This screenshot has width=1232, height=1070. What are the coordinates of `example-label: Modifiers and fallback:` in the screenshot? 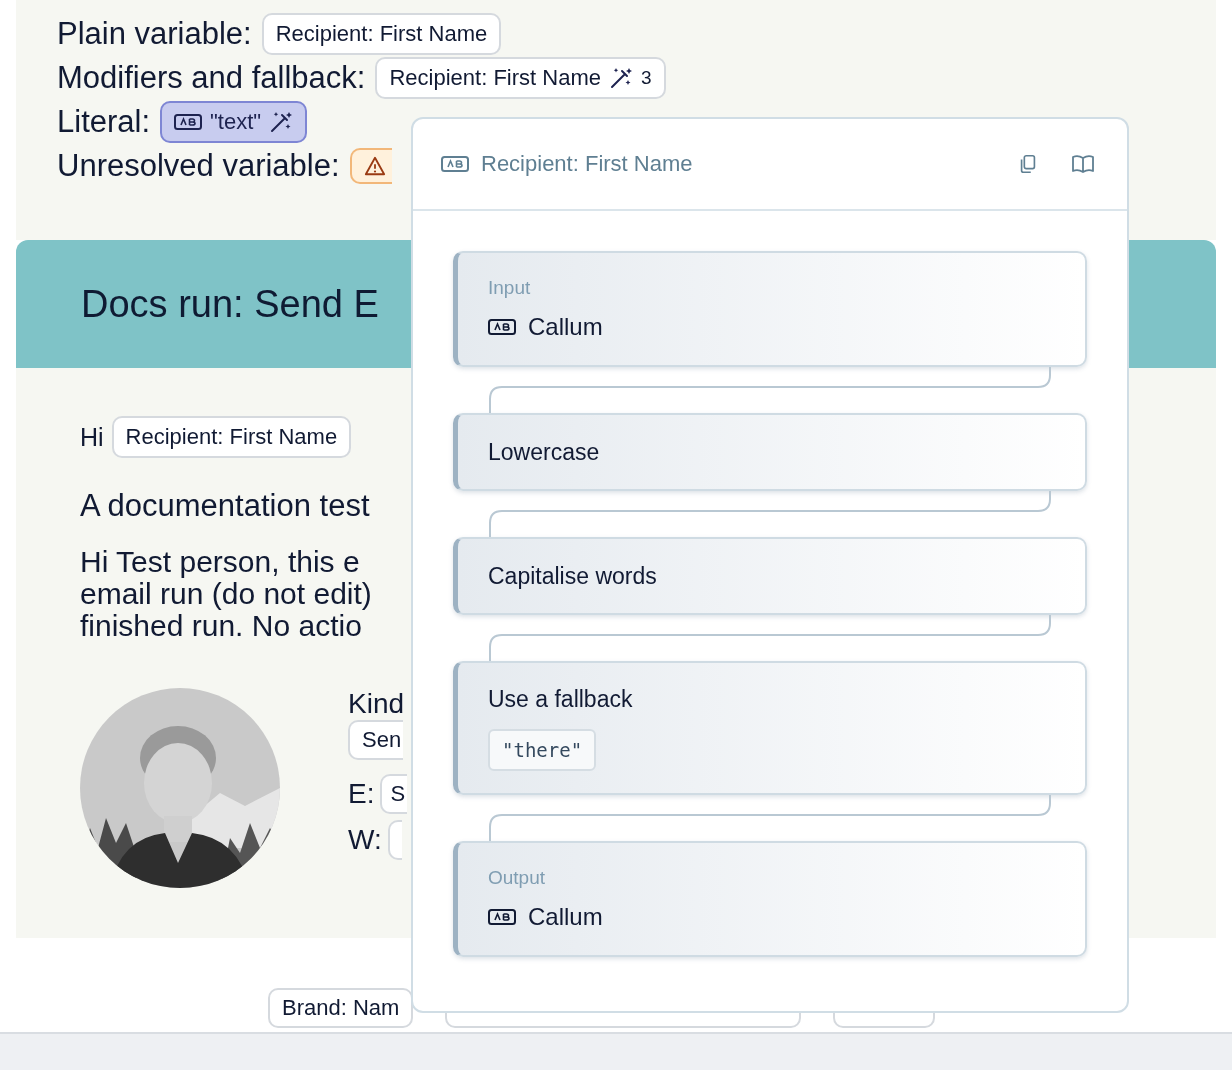 It's located at (211, 78).